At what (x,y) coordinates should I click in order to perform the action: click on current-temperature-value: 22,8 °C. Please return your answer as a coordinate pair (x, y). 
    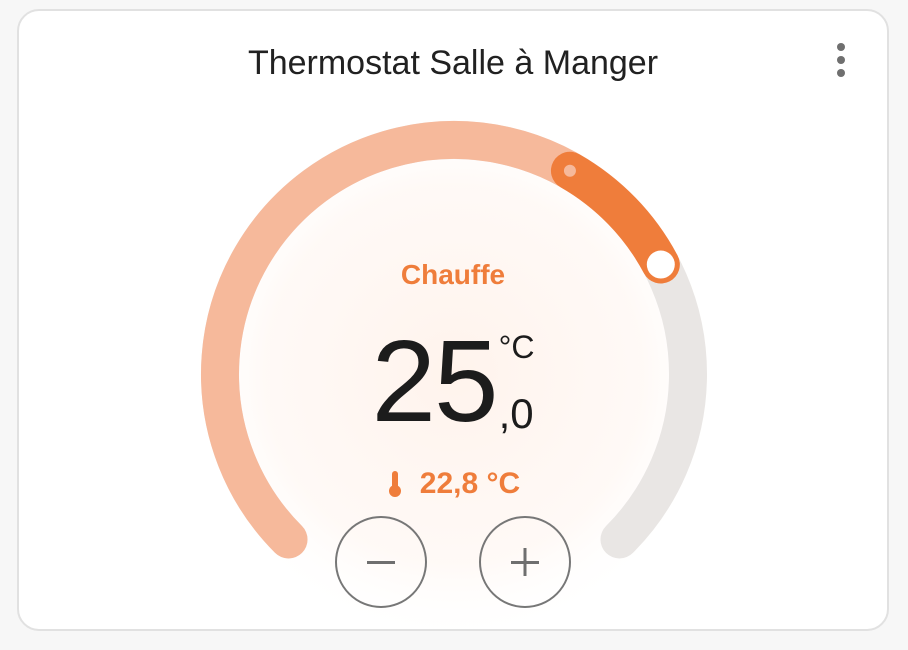
    Looking at the image, I should click on (470, 483).